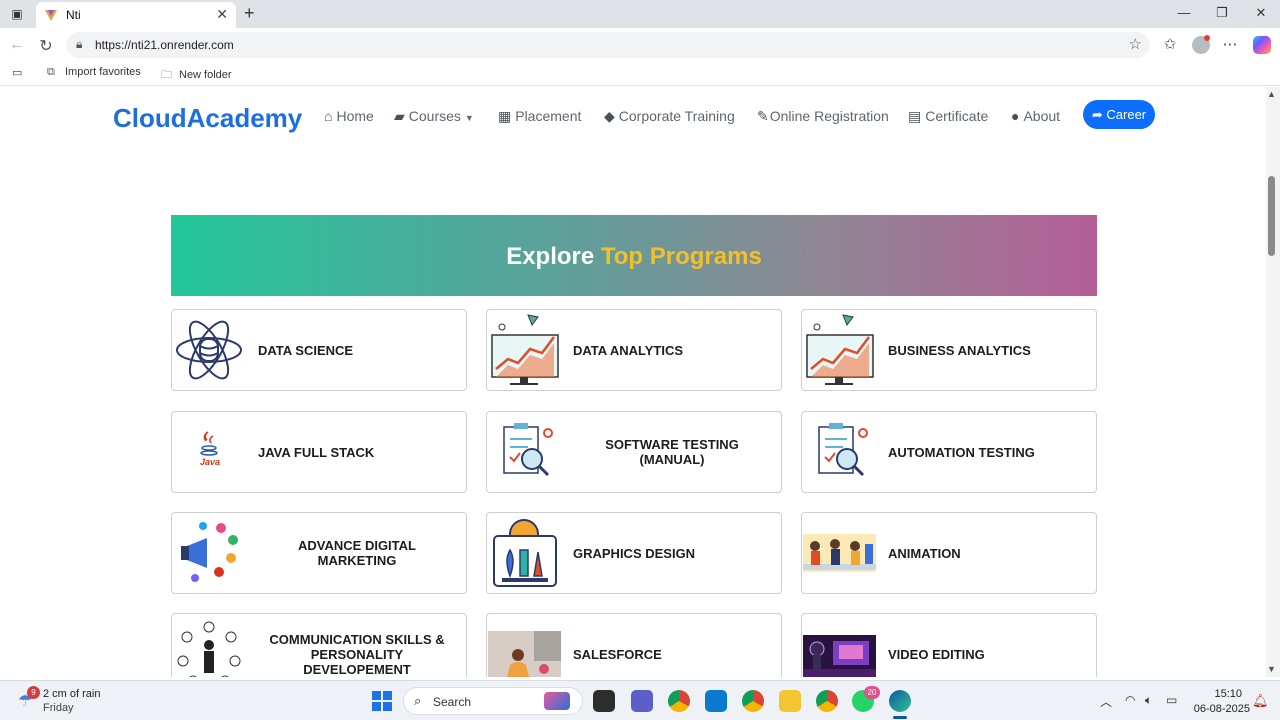 Image resolution: width=1280 pixels, height=720 pixels. I want to click on program-card-video-editing: VIDEO EDITING, so click(949, 645).